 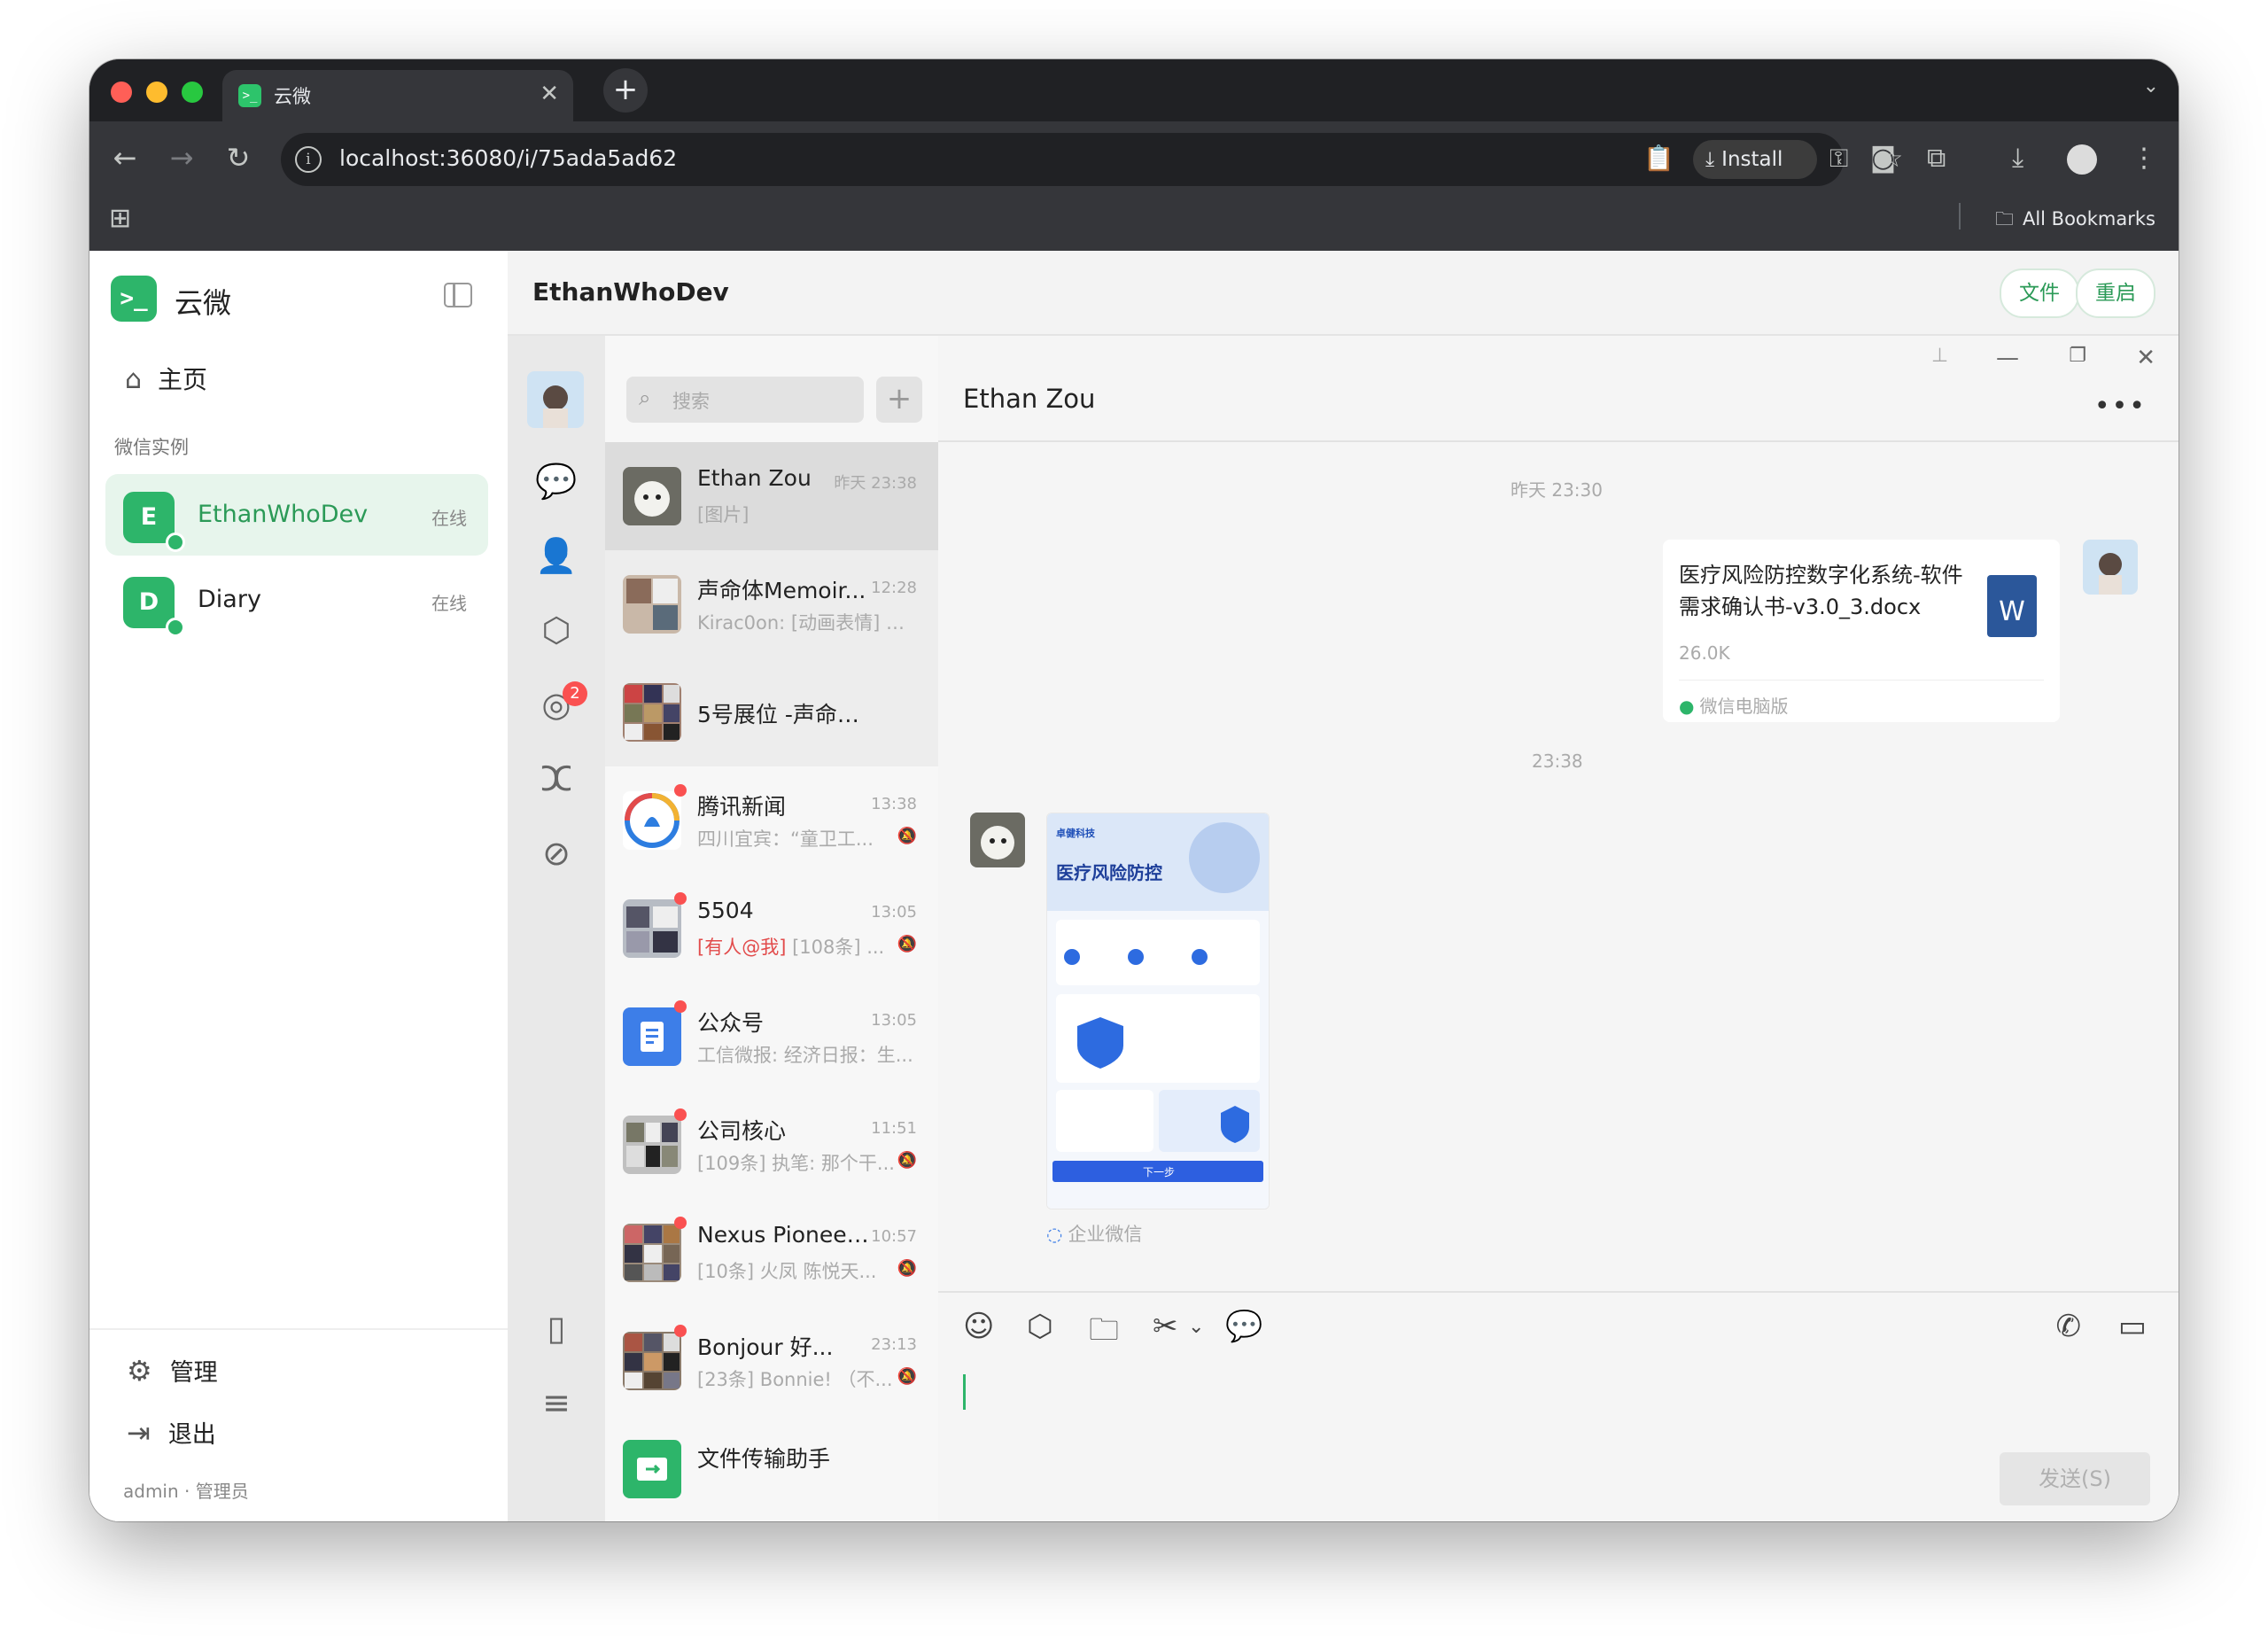 What do you see at coordinates (645, 397) in the screenshot?
I see `search-icon: ⌕` at bounding box center [645, 397].